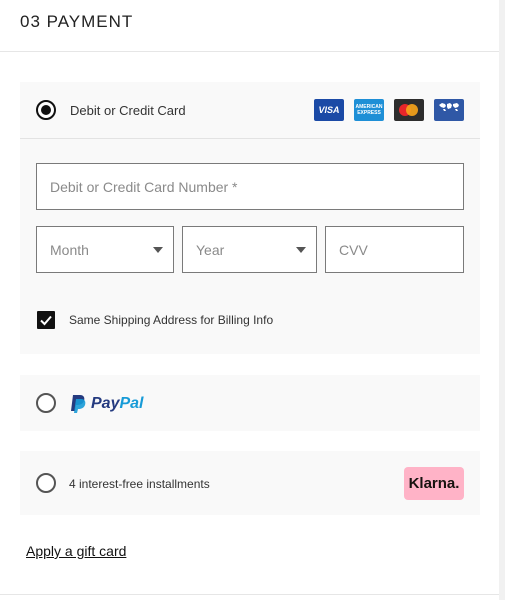 The height and width of the screenshot is (600, 505). I want to click on card-number-placeholder: Debit or Credit Card Number *, so click(144, 187).